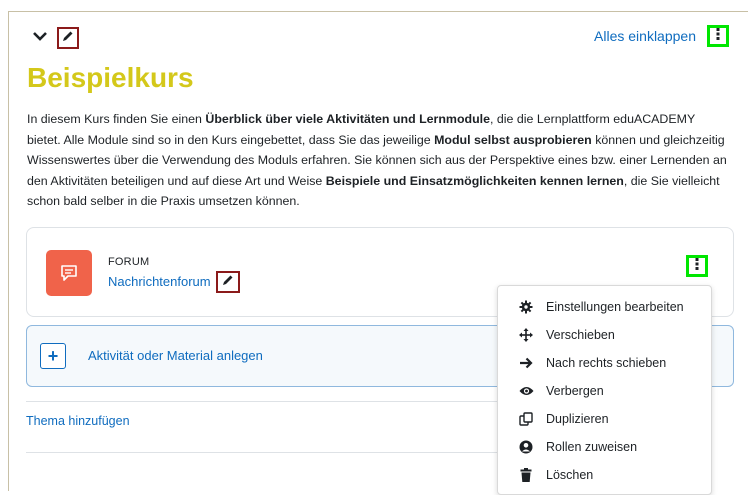  I want to click on menu-item-indent-right: Nach rechts schieben, so click(604, 362).